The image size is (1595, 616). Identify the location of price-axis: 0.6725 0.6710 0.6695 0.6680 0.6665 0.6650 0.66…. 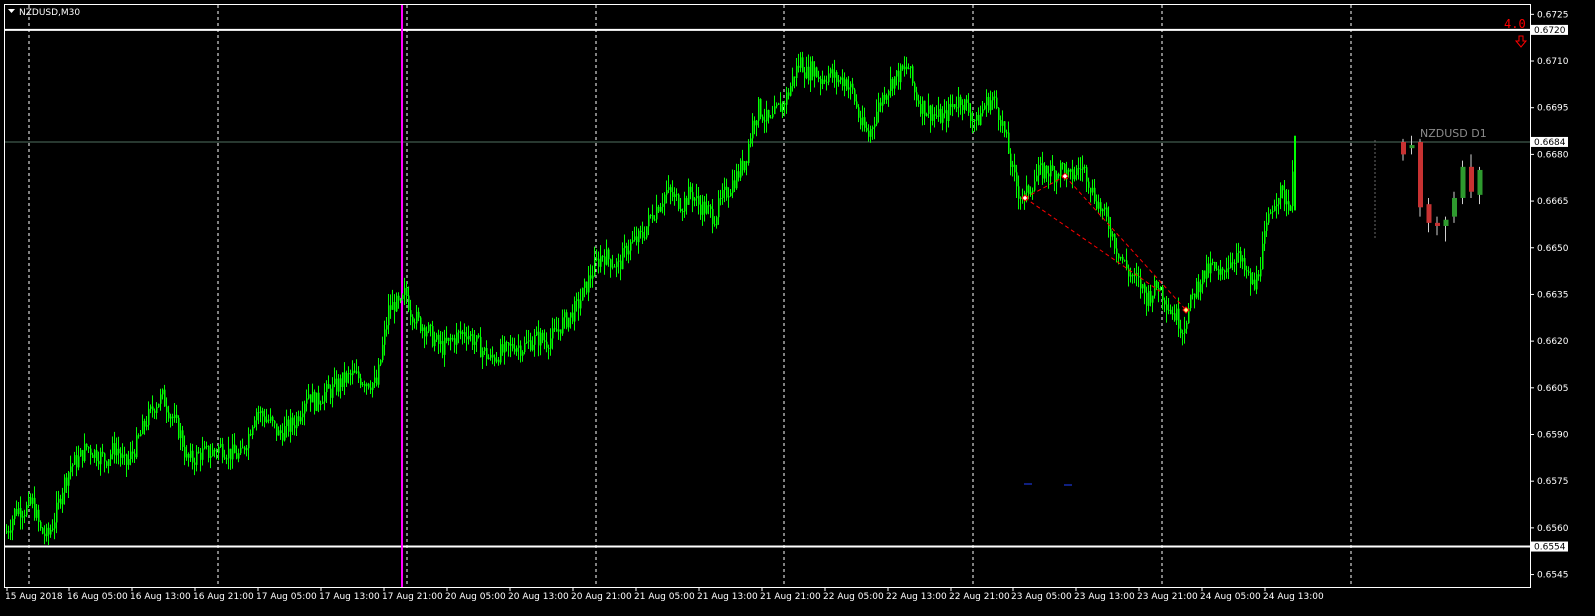
(1549, 295).